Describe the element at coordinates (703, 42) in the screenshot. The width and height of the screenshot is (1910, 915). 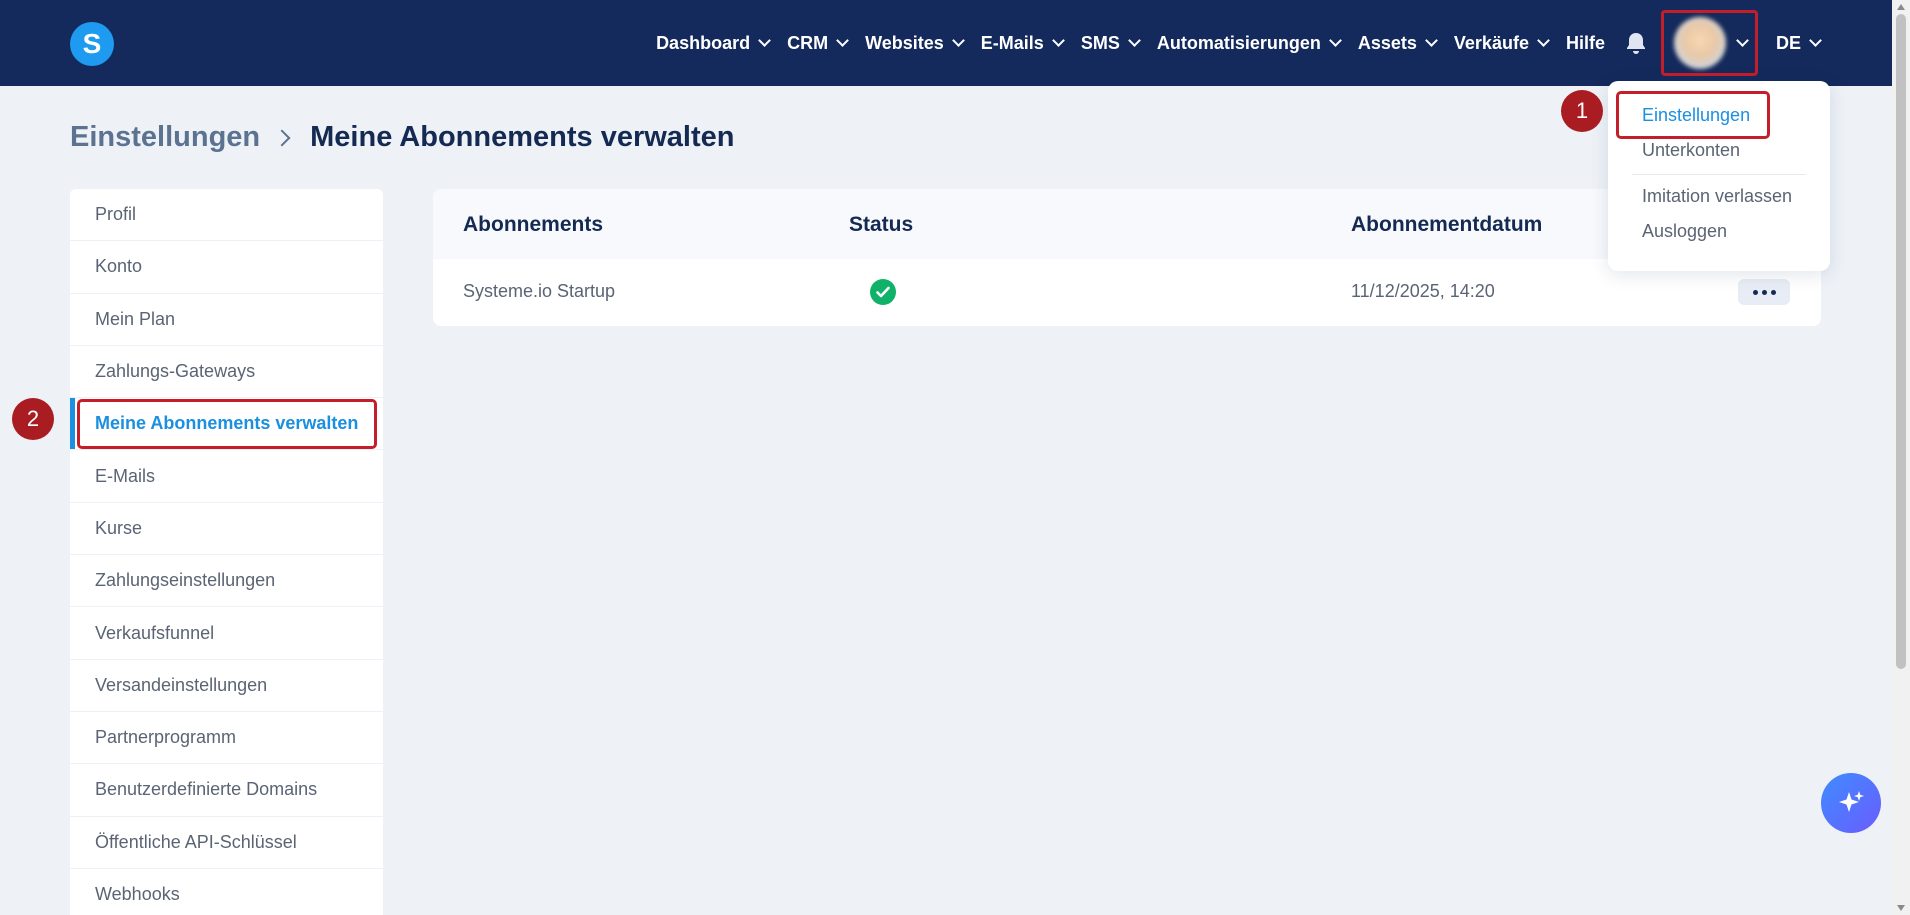
I see `nav-dashboard-label: Dashboard` at that location.